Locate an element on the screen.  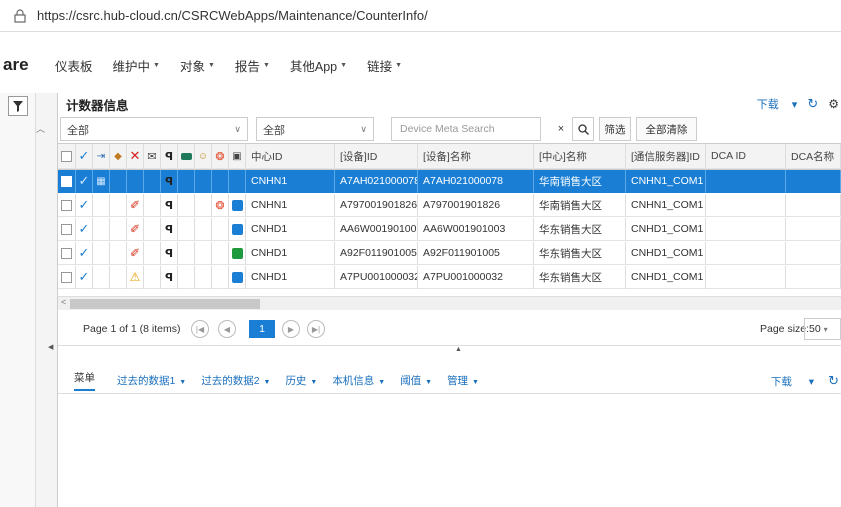
download-menu: 下载 ▾ is located at coordinates (777, 104).